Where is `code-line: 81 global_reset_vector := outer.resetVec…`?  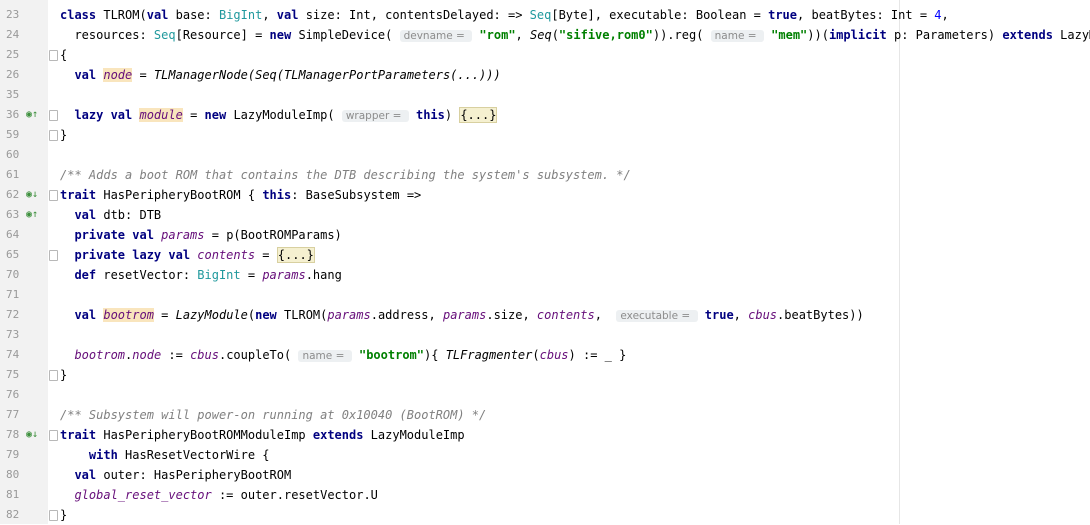 code-line: 81 global_reset_vector := outer.resetVec… is located at coordinates (545, 495).